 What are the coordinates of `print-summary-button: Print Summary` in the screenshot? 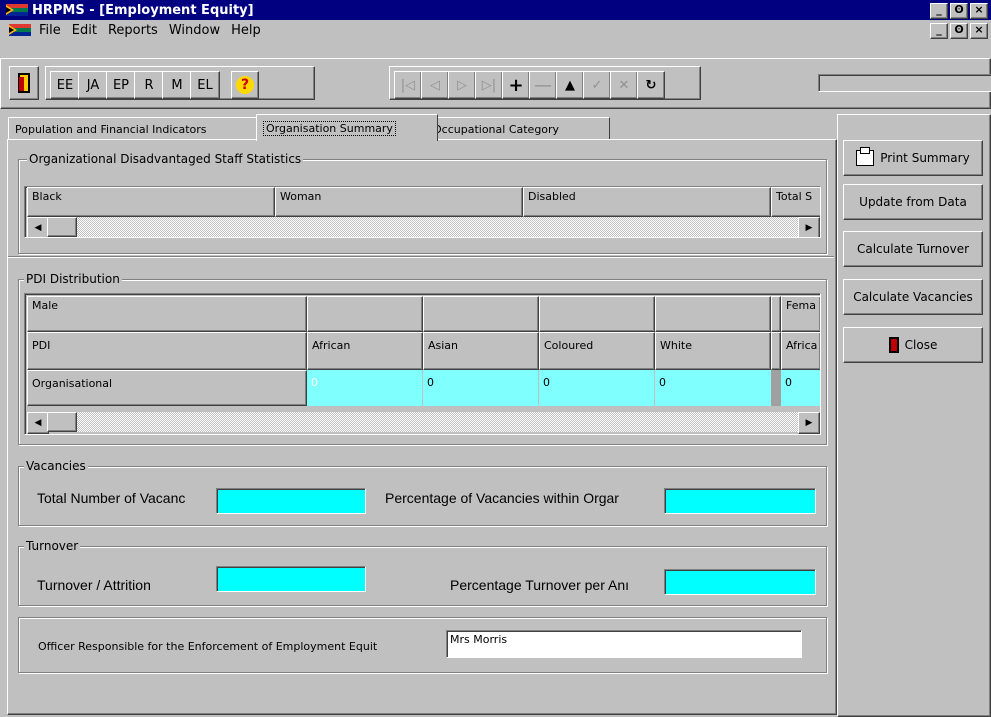 It's located at (913, 158).